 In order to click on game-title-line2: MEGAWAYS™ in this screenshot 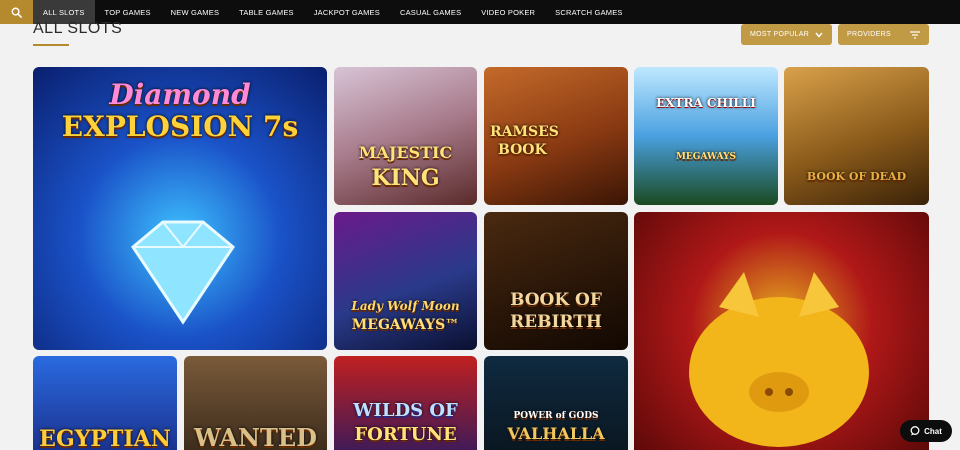, I will do `click(405, 325)`.